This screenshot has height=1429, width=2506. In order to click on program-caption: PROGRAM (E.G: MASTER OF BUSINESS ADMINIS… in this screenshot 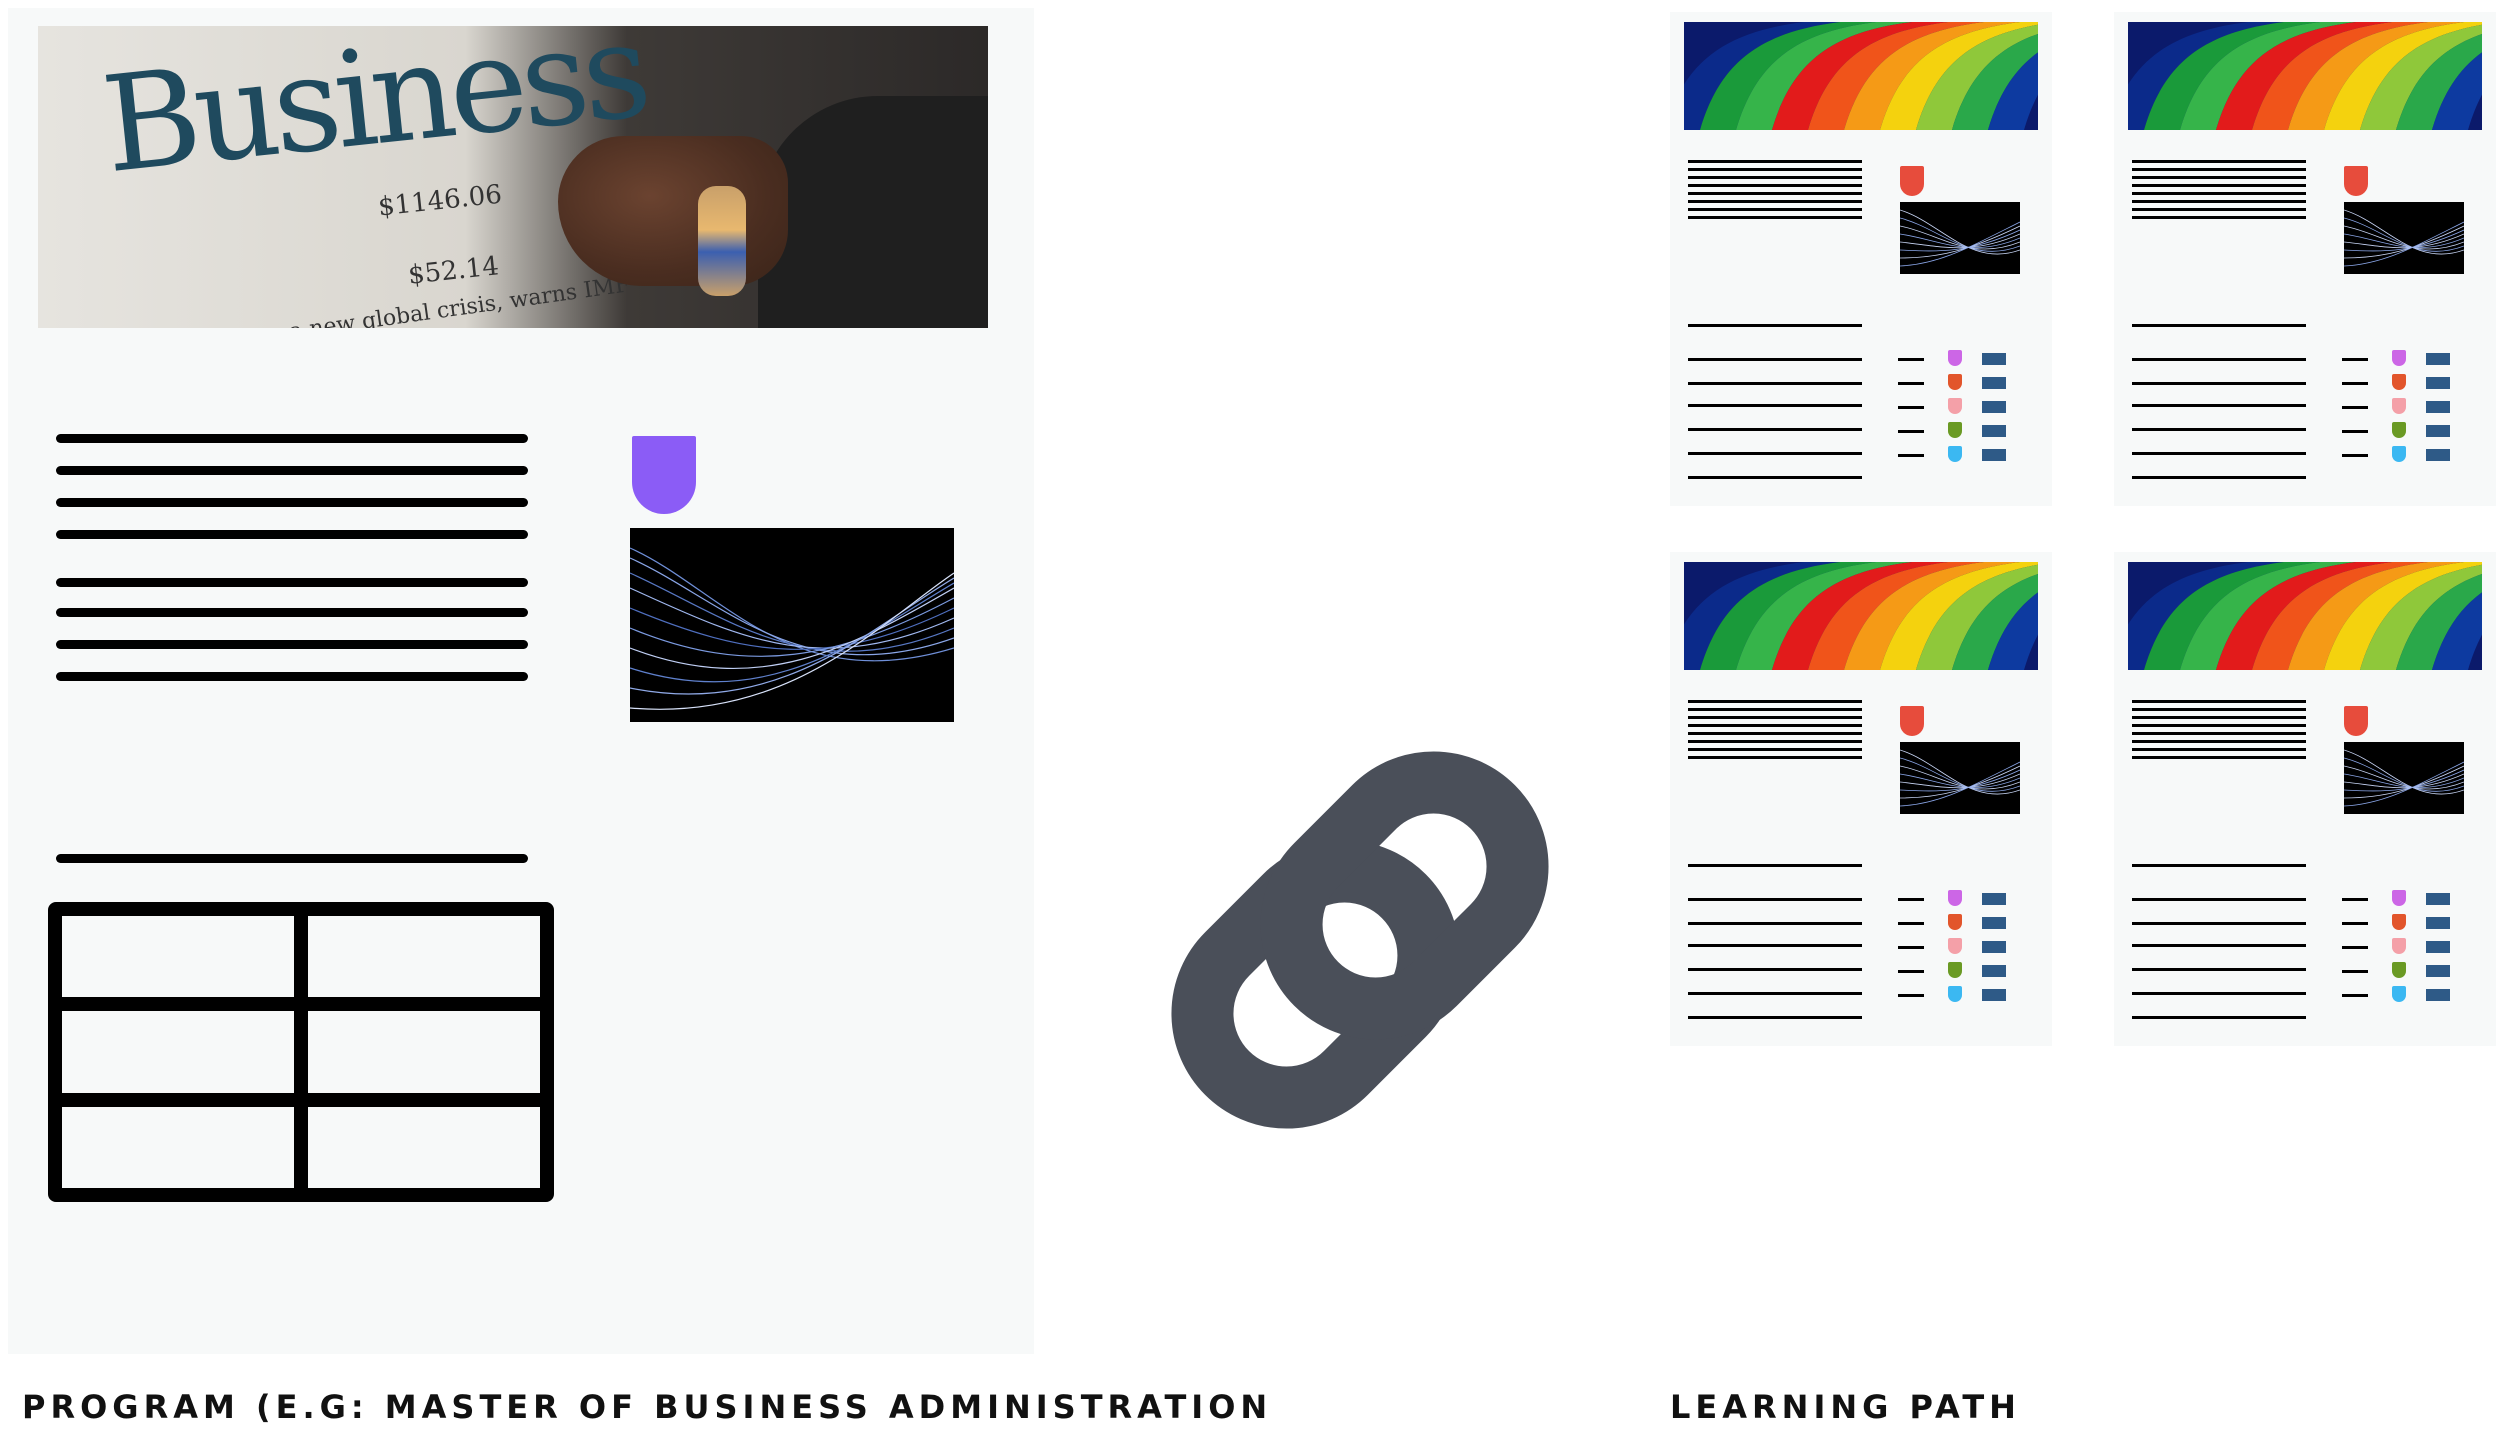, I will do `click(647, 1407)`.